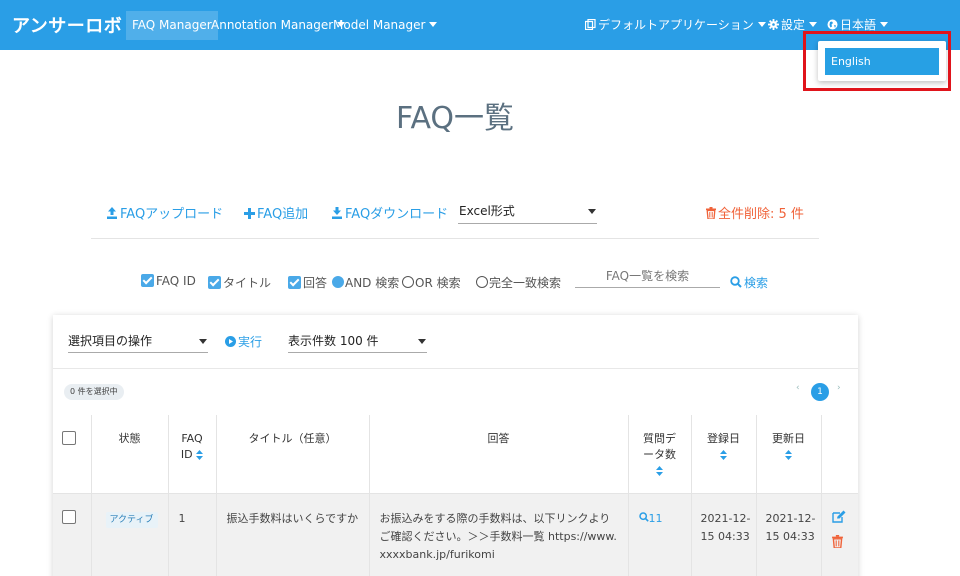  I want to click on question-count-link: 11, so click(650, 518).